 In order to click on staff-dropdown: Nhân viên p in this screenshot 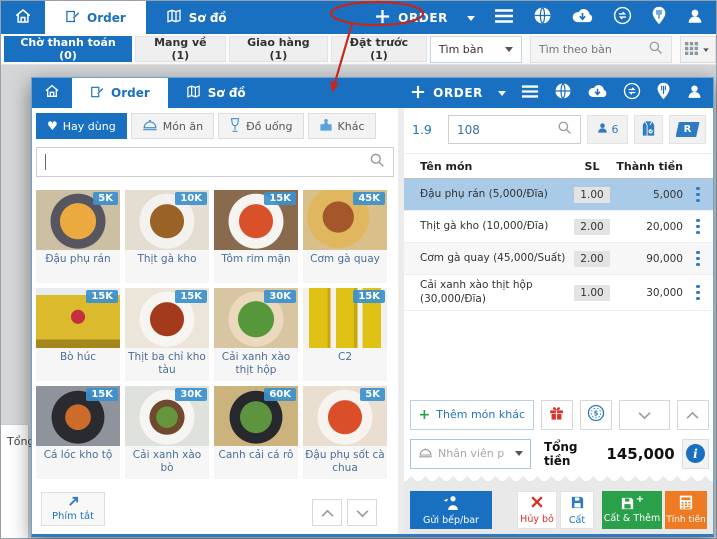, I will do `click(470, 453)`.